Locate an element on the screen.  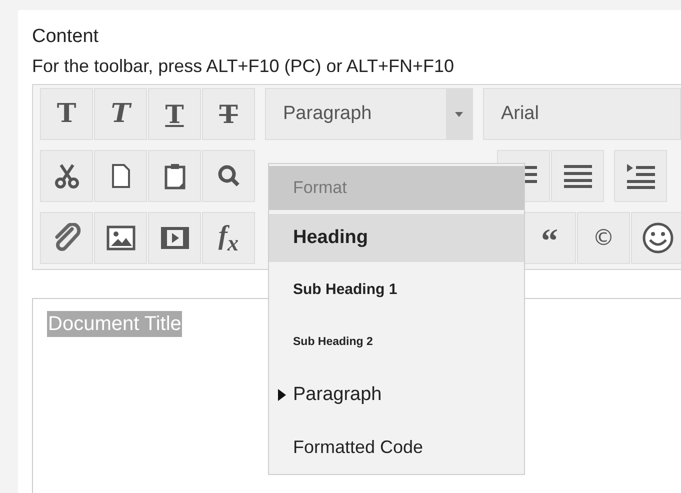
format-combo: Paragraph is located at coordinates (369, 114).